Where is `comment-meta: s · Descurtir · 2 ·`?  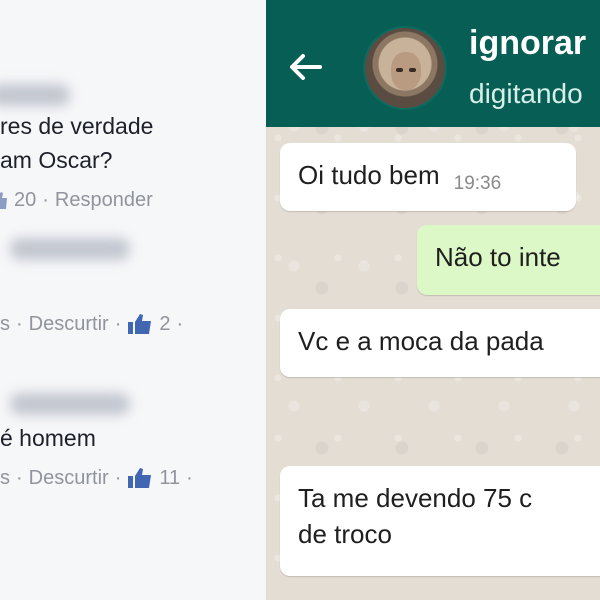 comment-meta: s · Descurtir · 2 · is located at coordinates (94, 324).